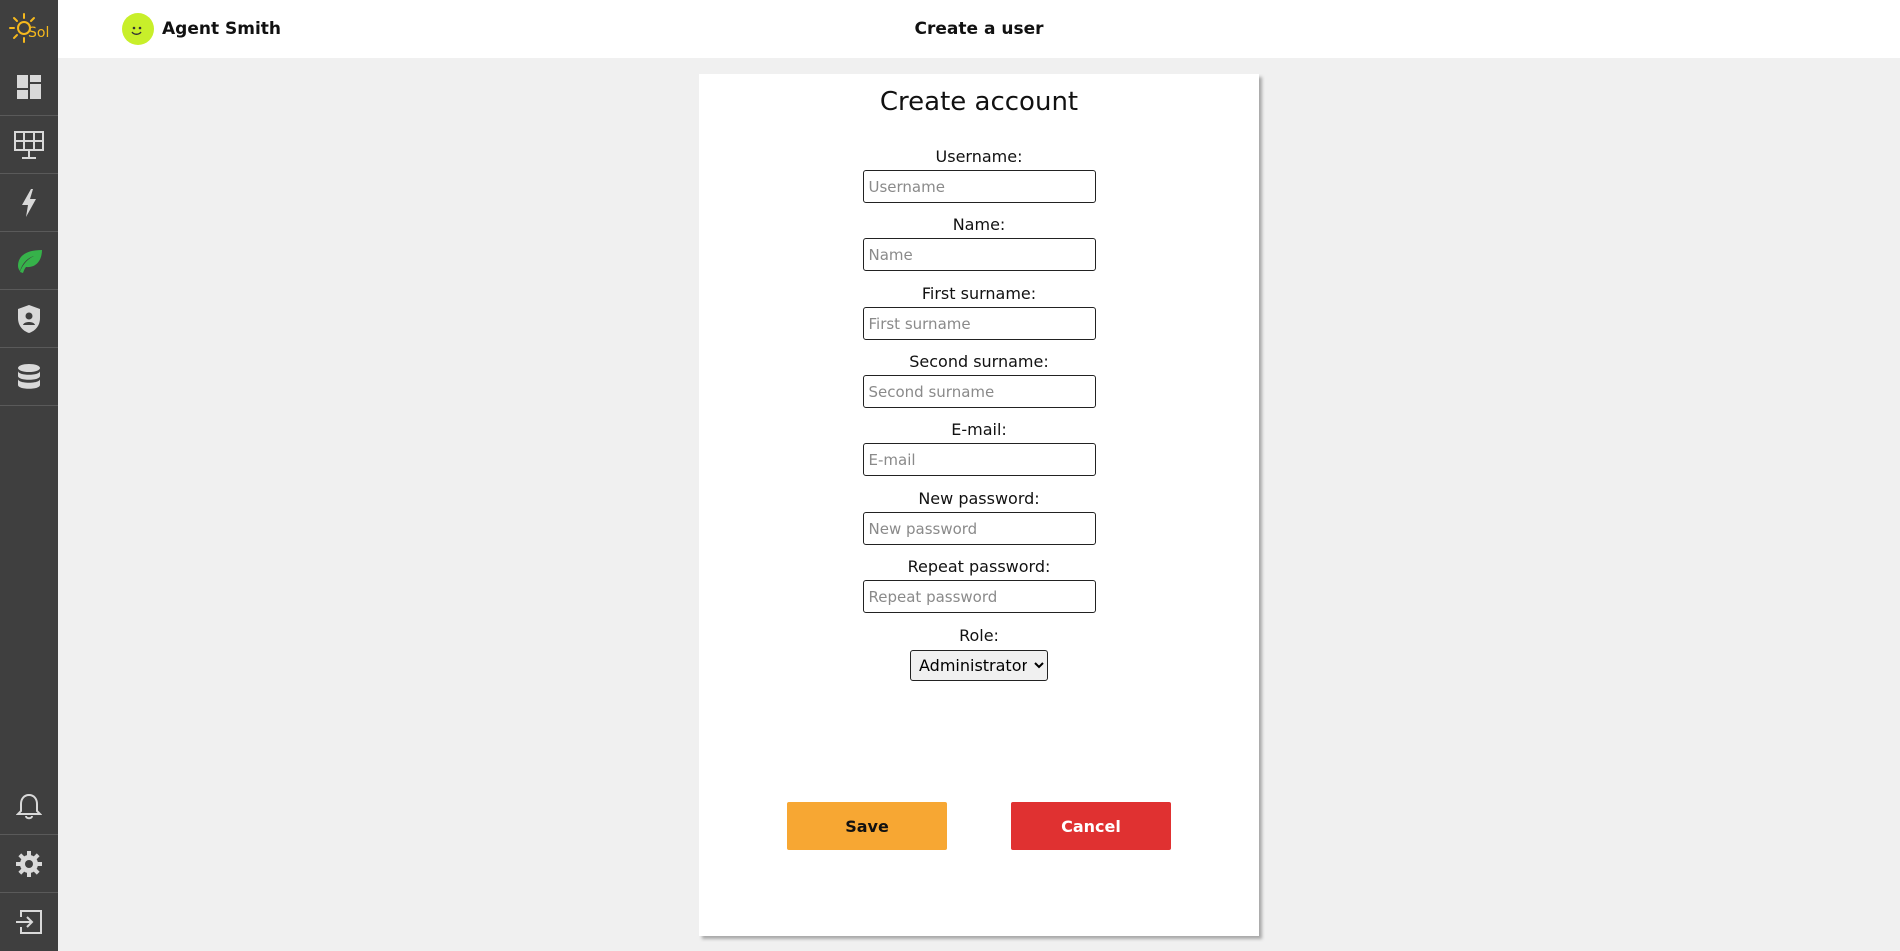 This screenshot has width=1900, height=951. I want to click on dashboard-icon, so click(29, 86).